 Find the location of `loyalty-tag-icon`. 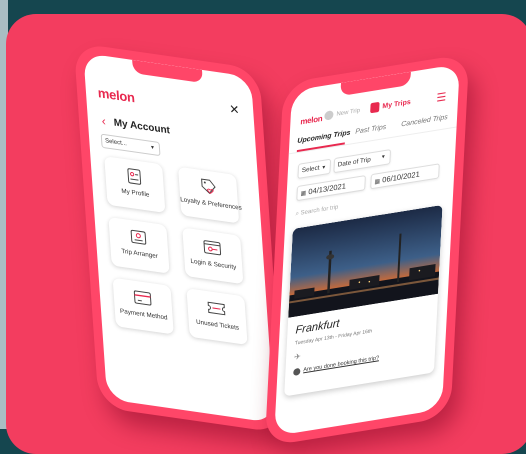

loyalty-tag-icon is located at coordinates (207, 186).